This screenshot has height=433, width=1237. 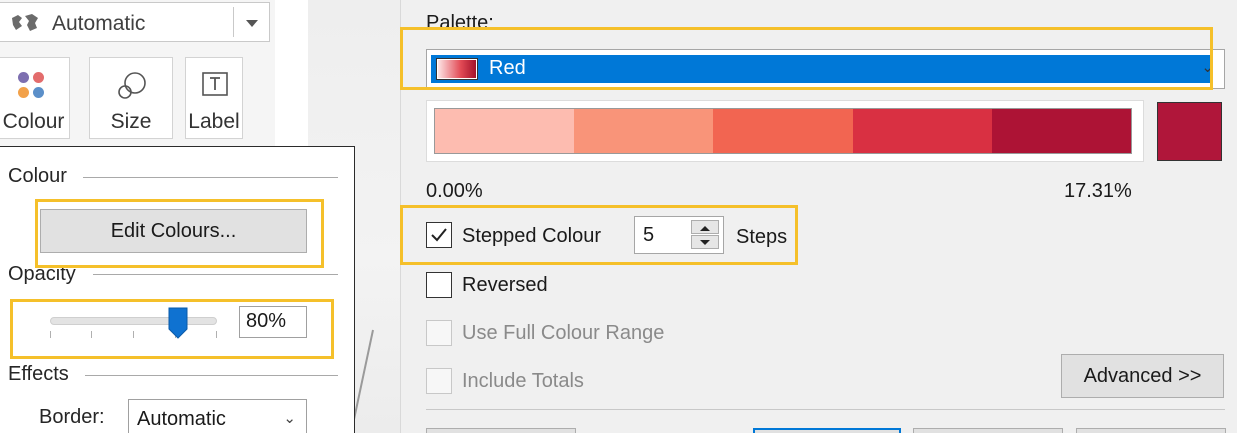 What do you see at coordinates (131, 121) in the screenshot?
I see `size-card-label: Size` at bounding box center [131, 121].